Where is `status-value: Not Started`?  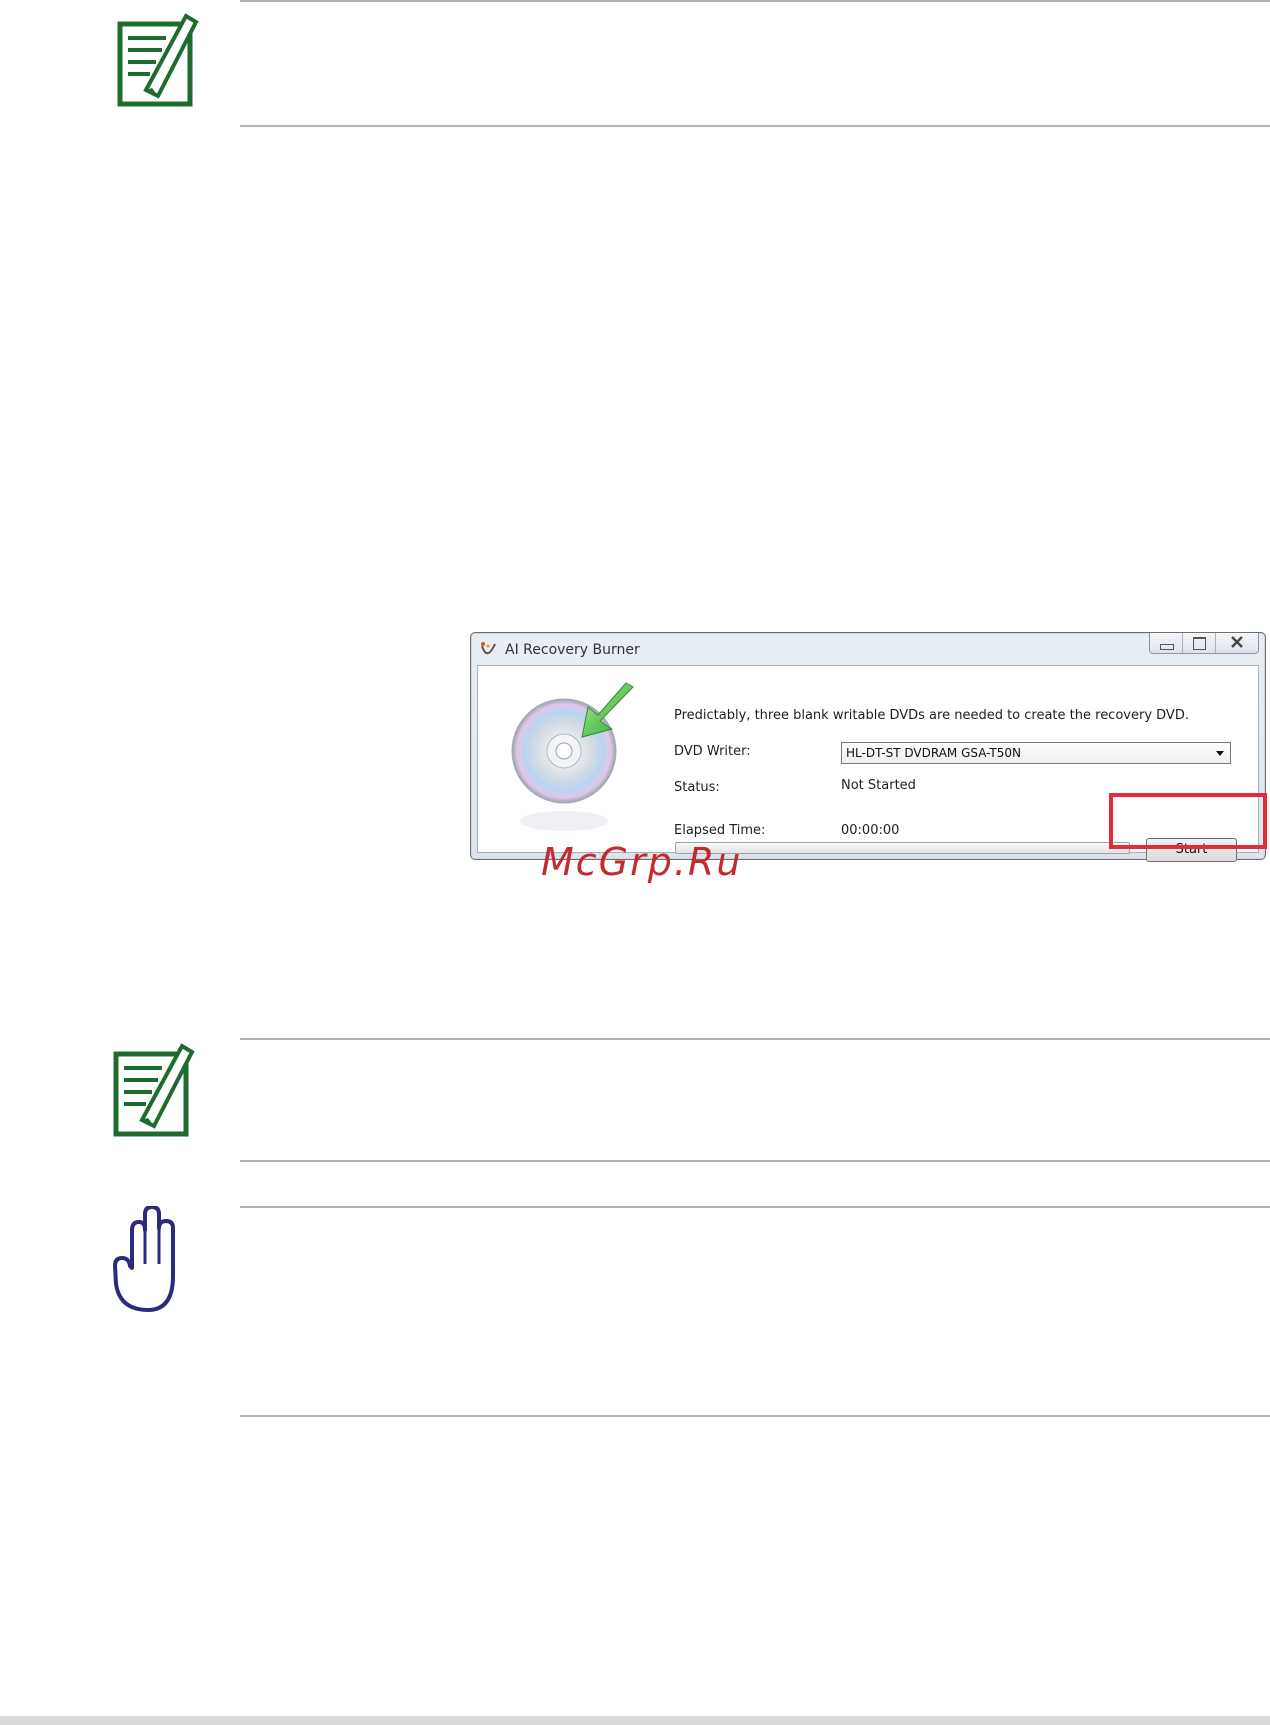
status-value: Not Started is located at coordinates (878, 785).